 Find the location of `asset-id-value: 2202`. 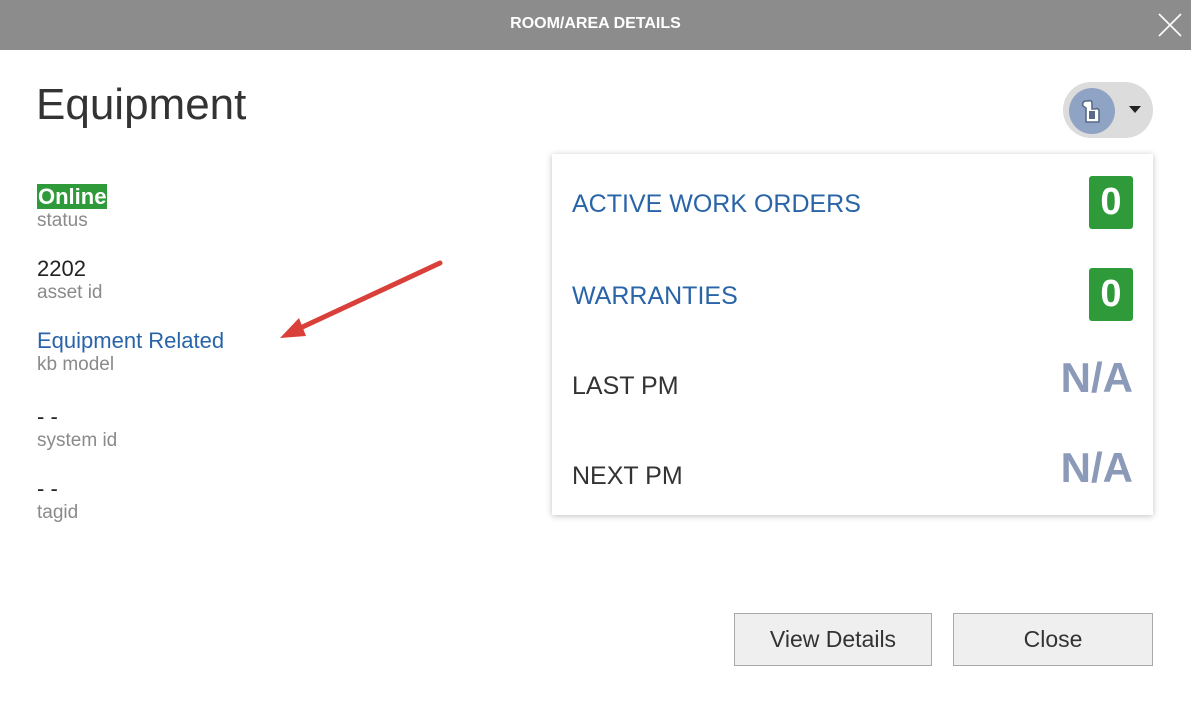

asset-id-value: 2202 is located at coordinates (61, 268).